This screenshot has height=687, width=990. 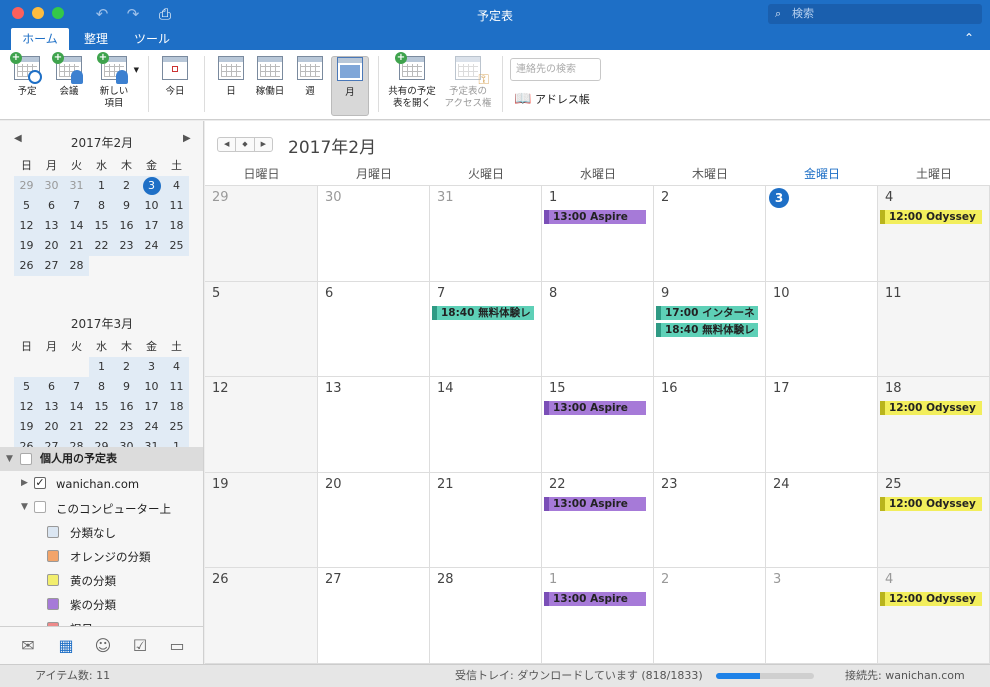 I want to click on mini-day: 15, so click(x=101, y=226).